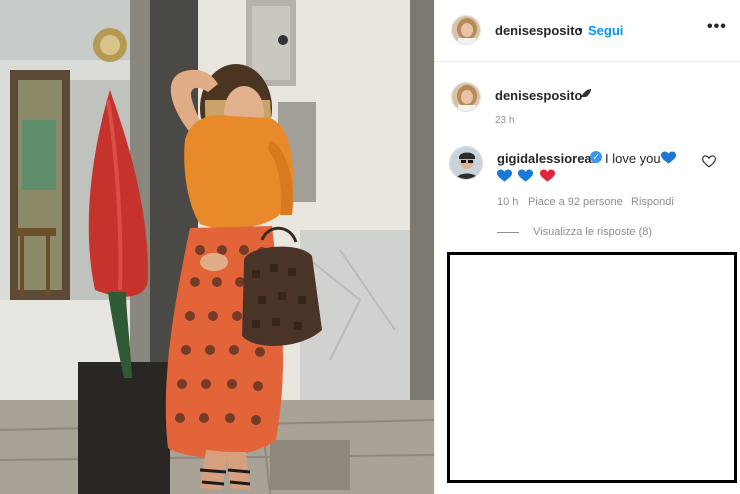  What do you see at coordinates (508, 232) in the screenshot?
I see `replies-divider` at bounding box center [508, 232].